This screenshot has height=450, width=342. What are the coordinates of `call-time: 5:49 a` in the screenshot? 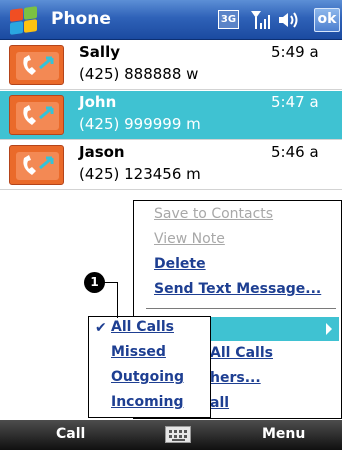 It's located at (295, 52).